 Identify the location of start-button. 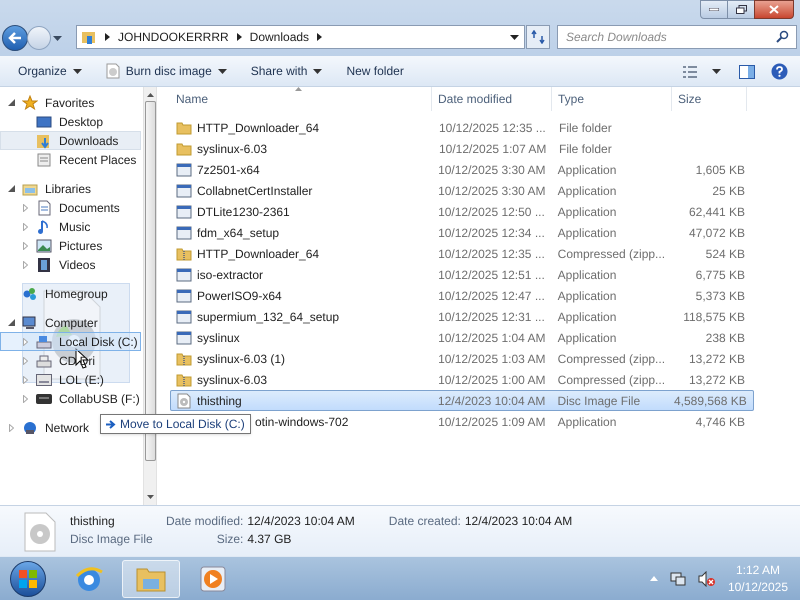
(28, 578).